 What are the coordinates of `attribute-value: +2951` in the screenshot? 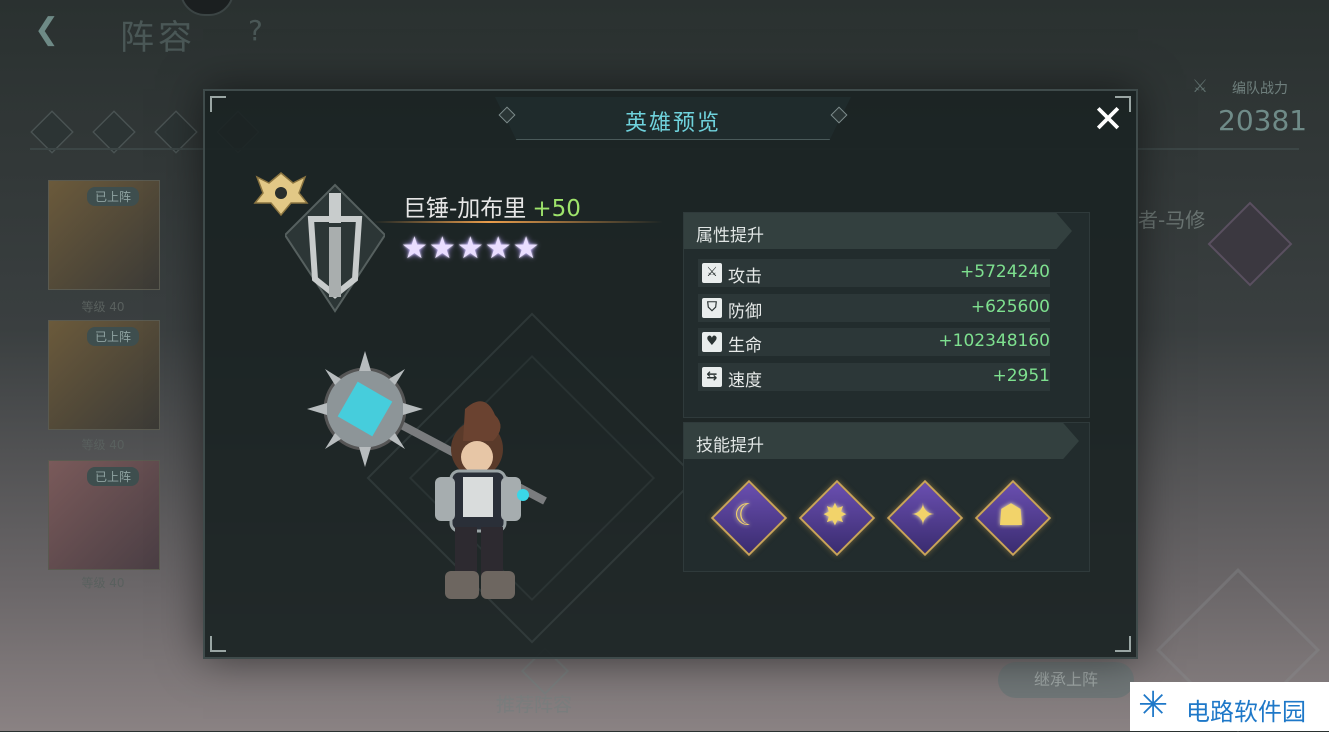 It's located at (1021, 376).